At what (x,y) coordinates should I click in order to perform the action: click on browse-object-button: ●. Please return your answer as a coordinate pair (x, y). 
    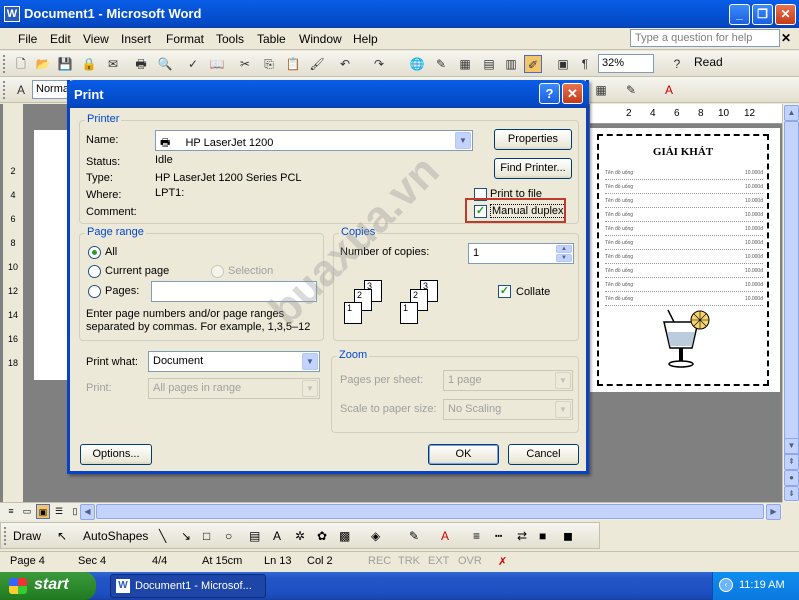
    Looking at the image, I should click on (791, 478).